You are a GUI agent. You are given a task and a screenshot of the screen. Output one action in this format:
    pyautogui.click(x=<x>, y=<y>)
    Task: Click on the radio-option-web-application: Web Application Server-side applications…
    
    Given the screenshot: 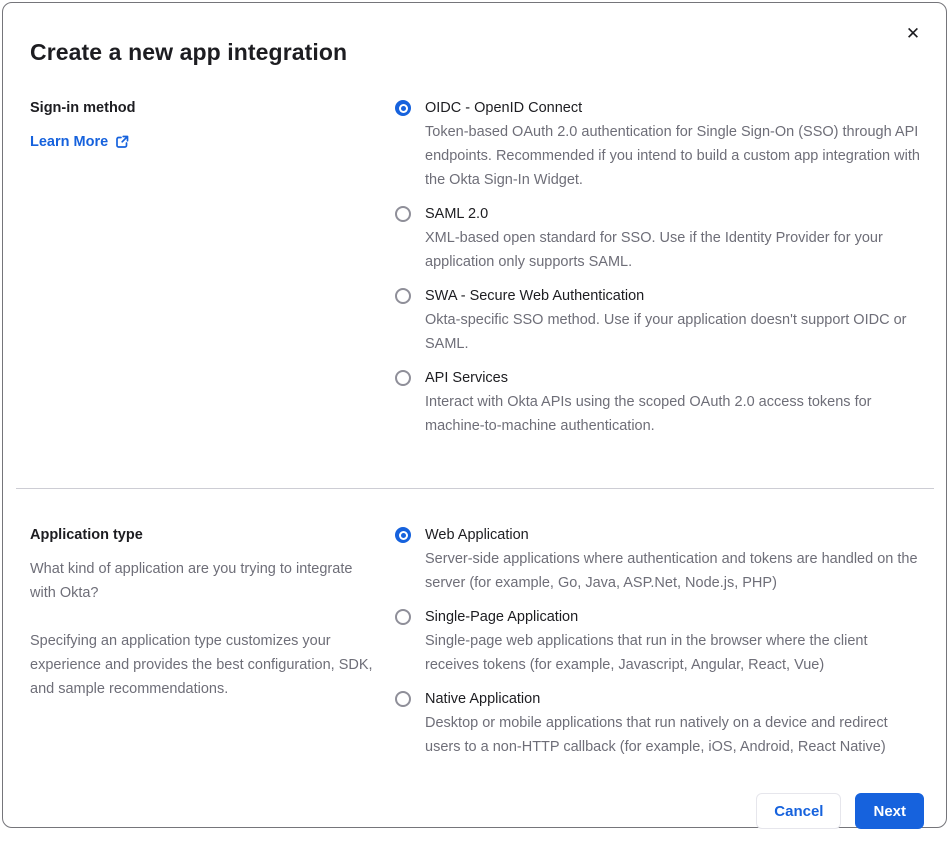 What is the action you would take?
    pyautogui.click(x=659, y=559)
    